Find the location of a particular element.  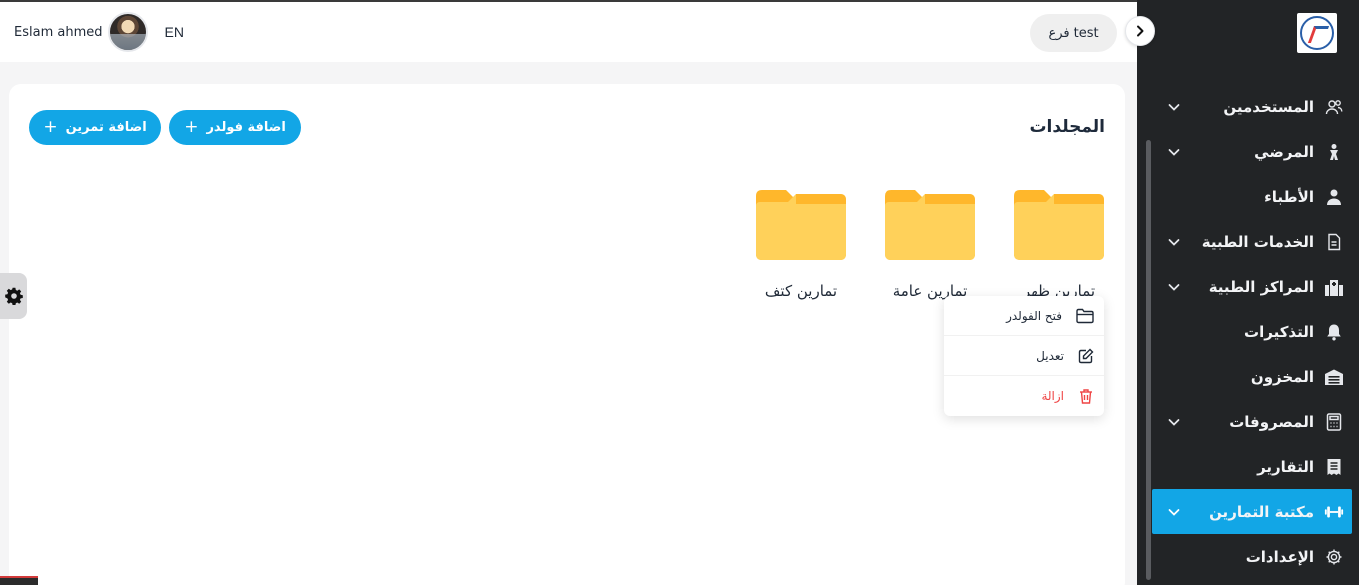

sidebar-item-label: مكتبة التمارين is located at coordinates (1261, 511).